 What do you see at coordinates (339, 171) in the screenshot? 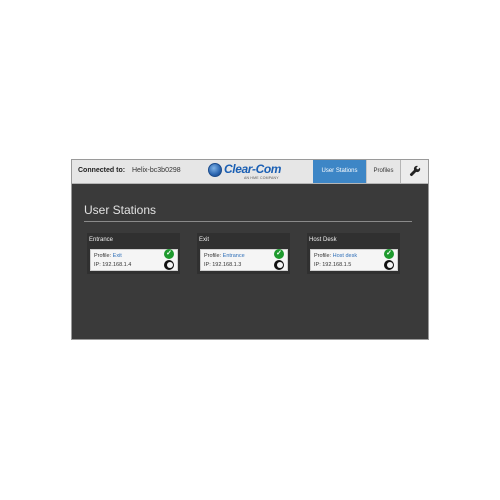
I see `tab-user-stations: User Stations` at bounding box center [339, 171].